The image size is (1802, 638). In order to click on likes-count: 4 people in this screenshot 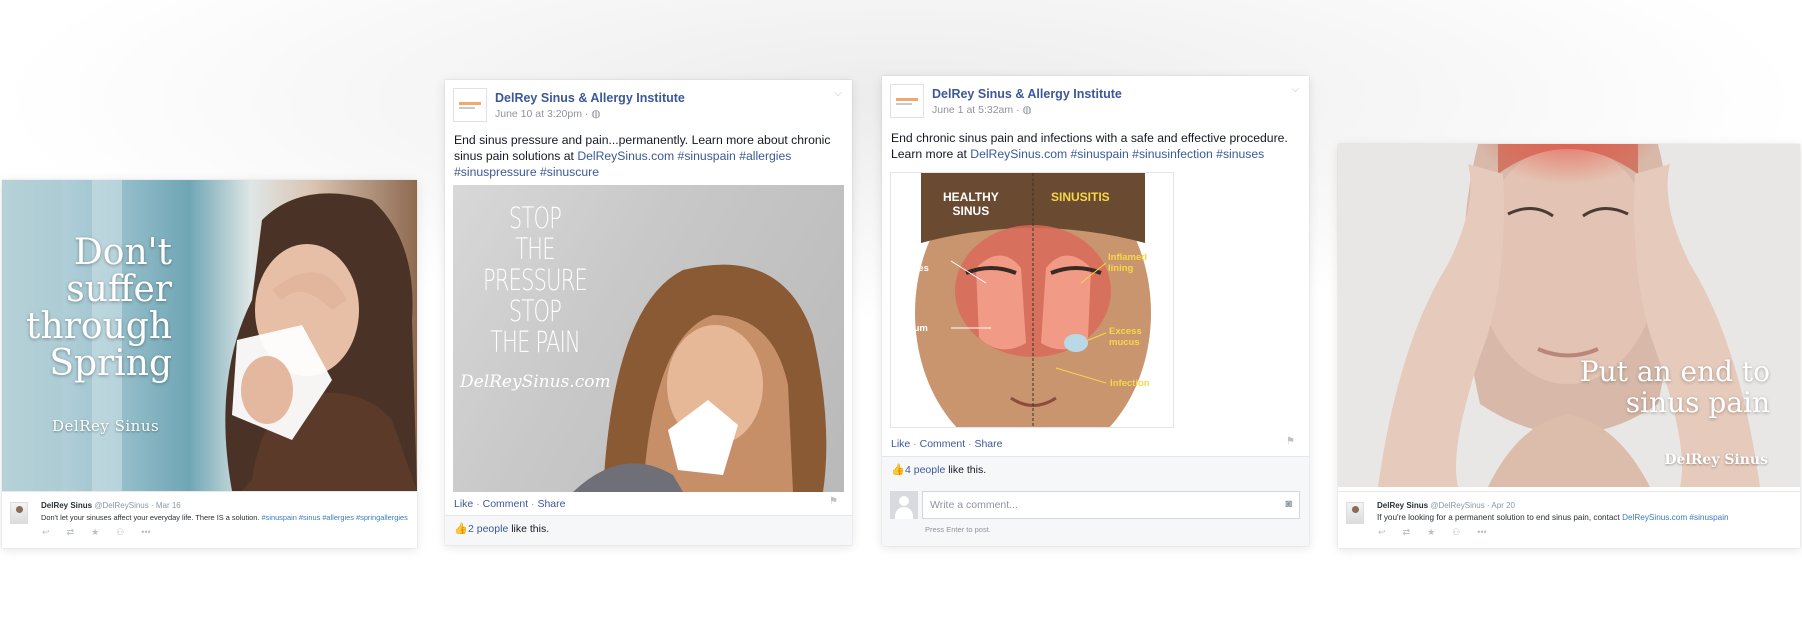, I will do `click(925, 470)`.